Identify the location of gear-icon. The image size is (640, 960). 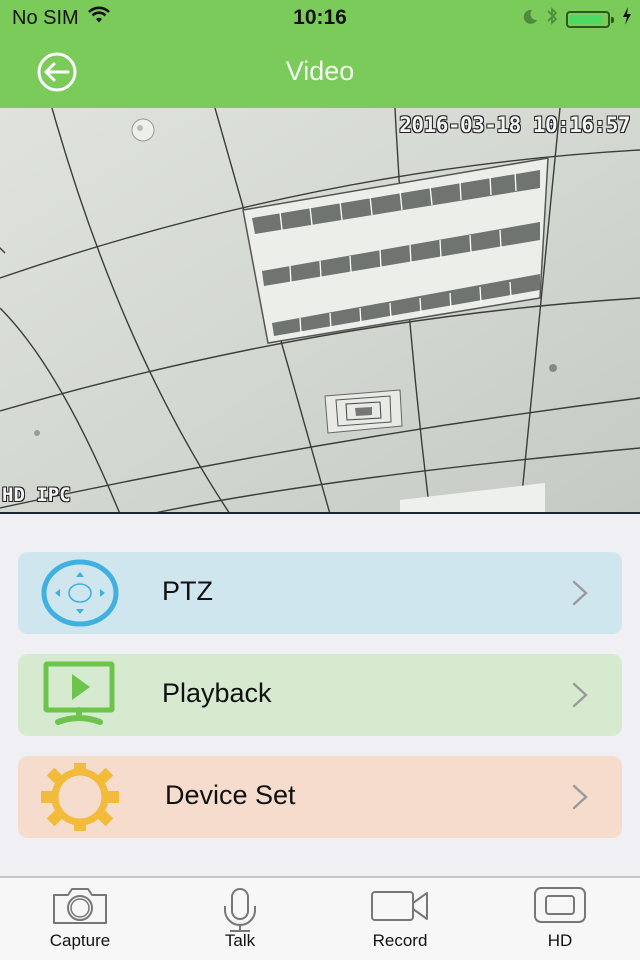
(80, 797).